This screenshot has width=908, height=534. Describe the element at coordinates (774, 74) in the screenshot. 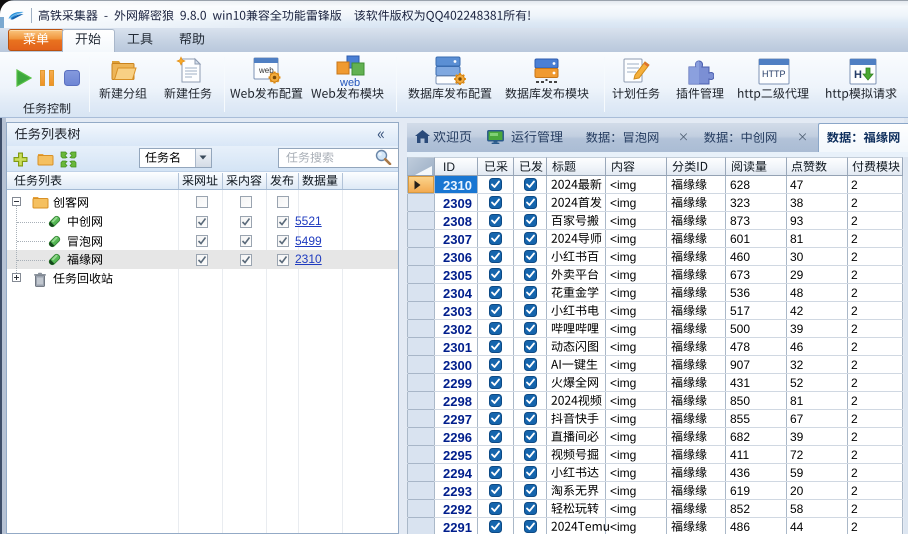

I see `svg-text: HTTP` at that location.